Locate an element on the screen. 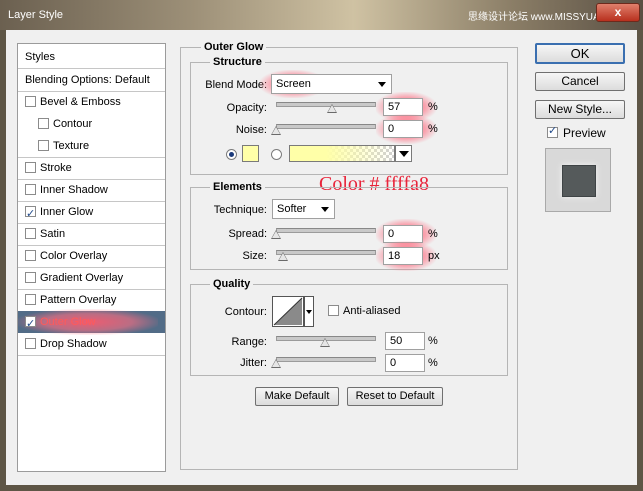  opacity-label: Opacity: is located at coordinates (246, 108).